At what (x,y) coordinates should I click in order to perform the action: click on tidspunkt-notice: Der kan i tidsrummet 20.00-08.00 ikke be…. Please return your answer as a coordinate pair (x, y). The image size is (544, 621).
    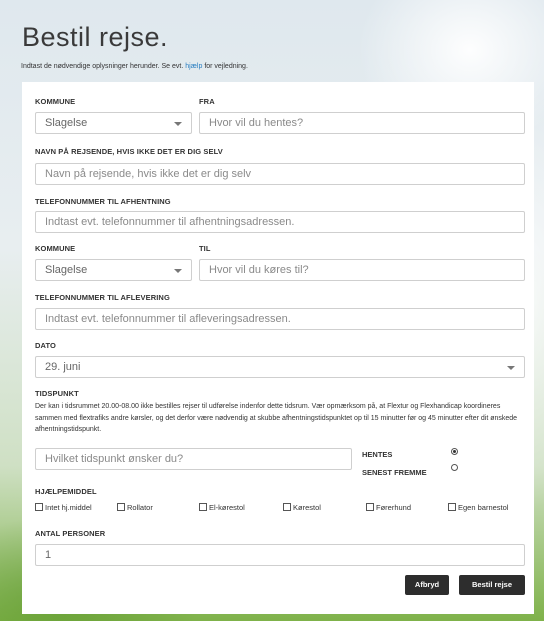
    Looking at the image, I should click on (276, 418).